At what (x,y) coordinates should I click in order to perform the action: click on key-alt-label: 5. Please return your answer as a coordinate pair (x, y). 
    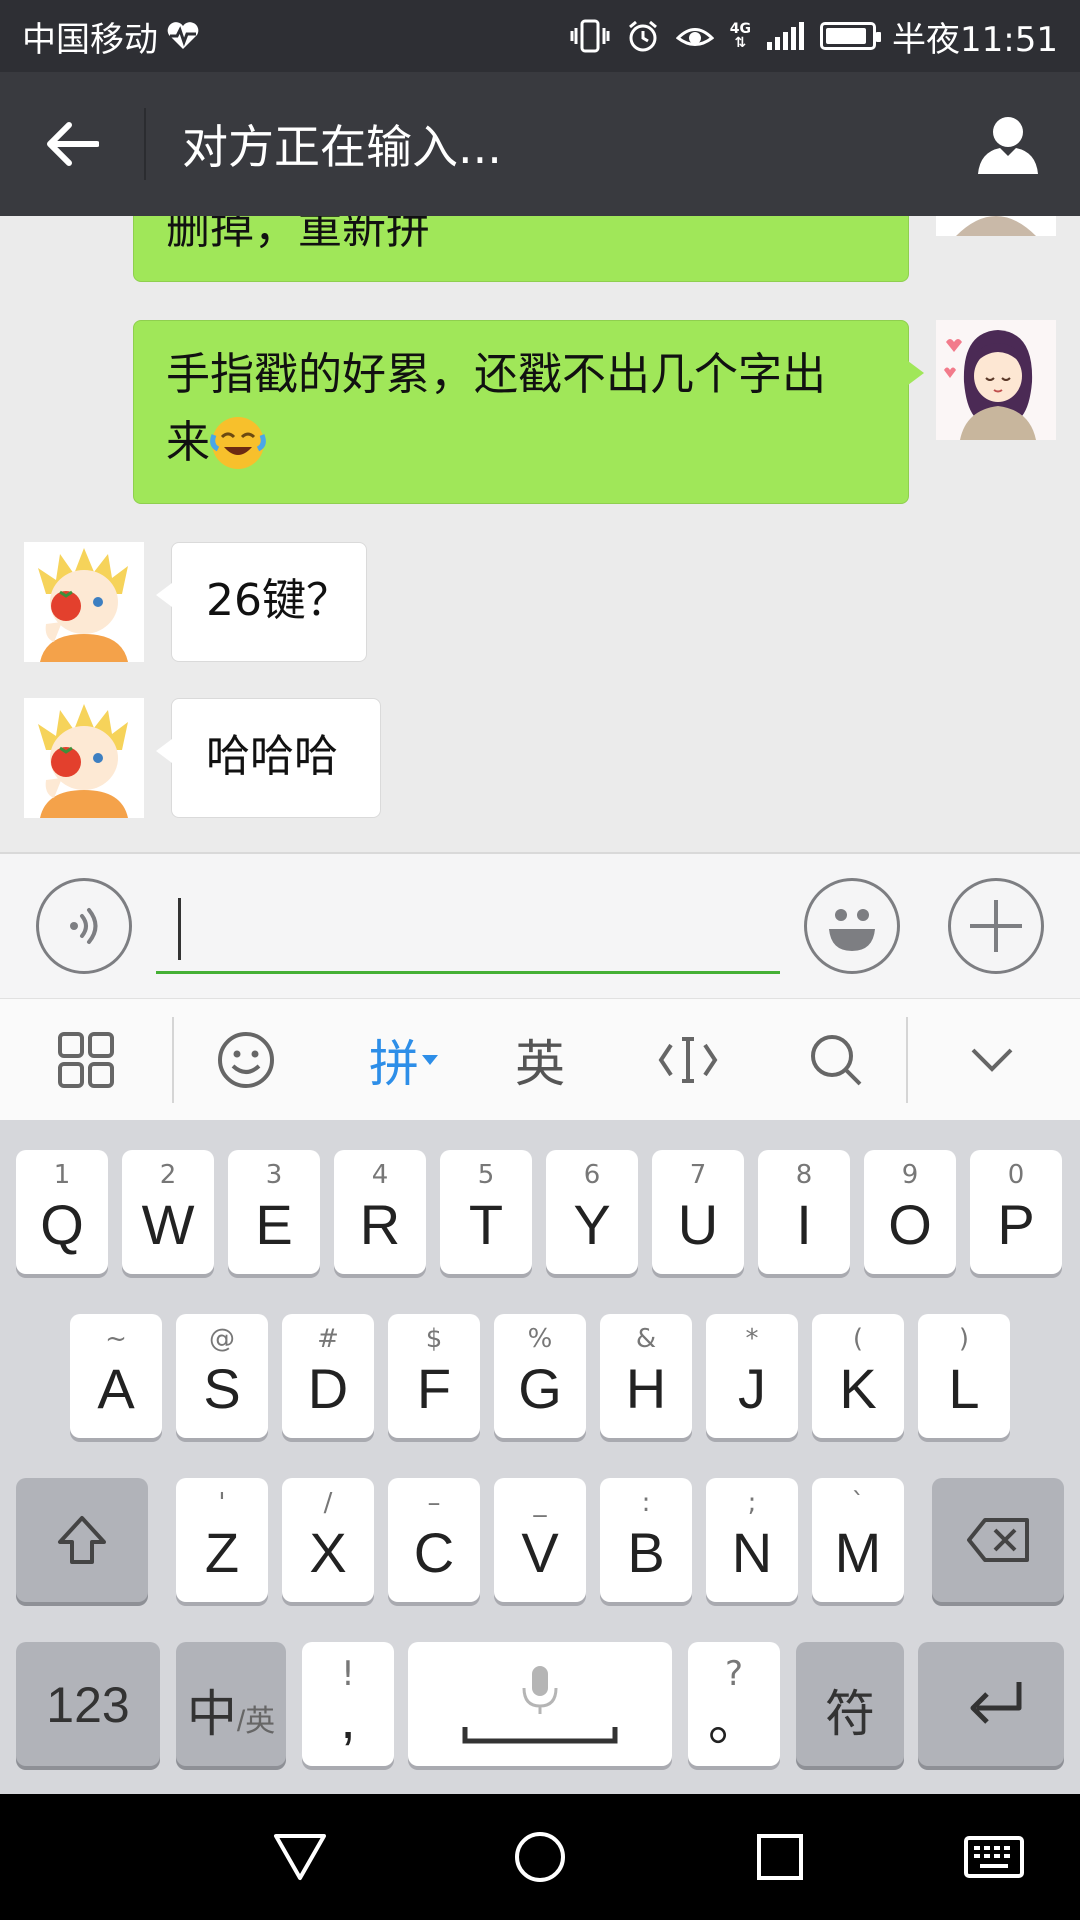
    Looking at the image, I should click on (486, 1175).